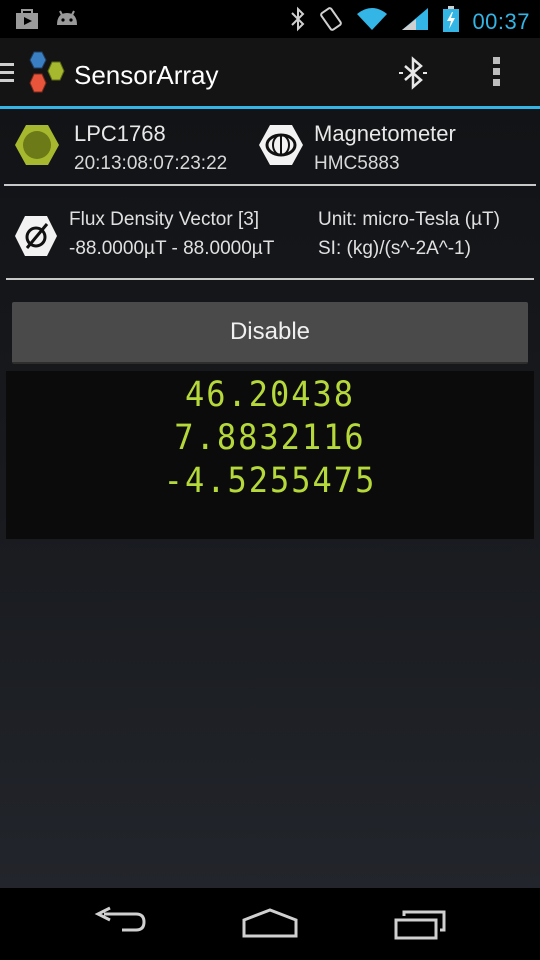 The image size is (540, 960). Describe the element at coordinates (270, 19) in the screenshot. I see `status-bar: 00:37` at that location.